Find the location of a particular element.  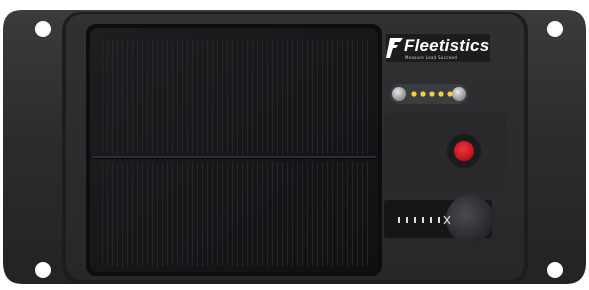

brand-tagline: Measure Lead Succeed is located at coordinates (431, 57).